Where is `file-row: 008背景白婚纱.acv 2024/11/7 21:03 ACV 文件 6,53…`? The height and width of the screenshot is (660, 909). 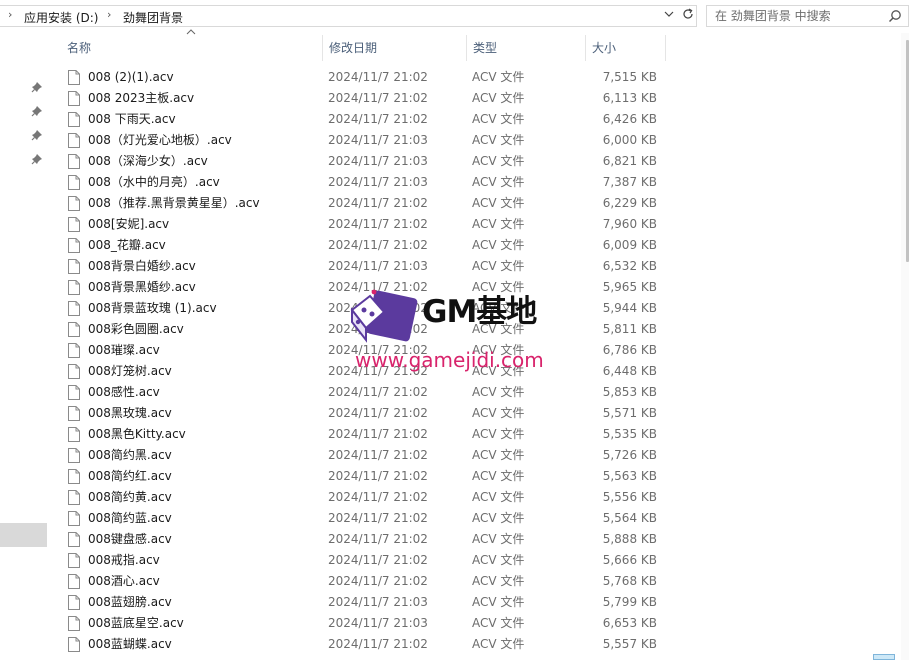
file-row: 008背景白婚纱.acv 2024/11/7 21:03 ACV 文件 6,53… is located at coordinates (365, 266).